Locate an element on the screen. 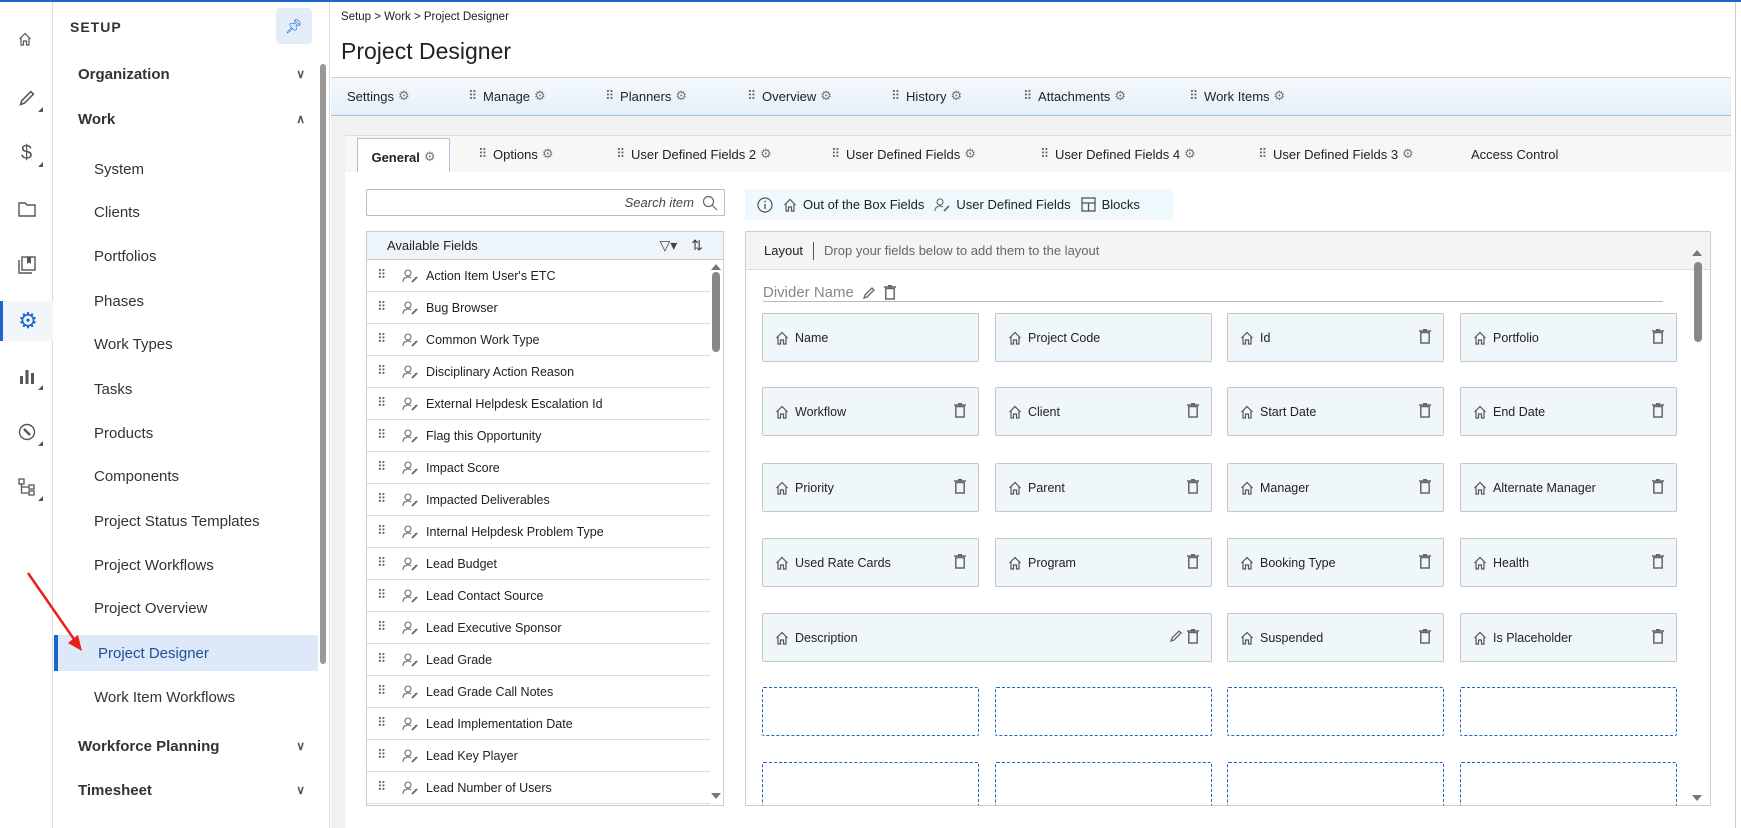  sidebar-item-project-designer: Project Designer is located at coordinates (186, 653).